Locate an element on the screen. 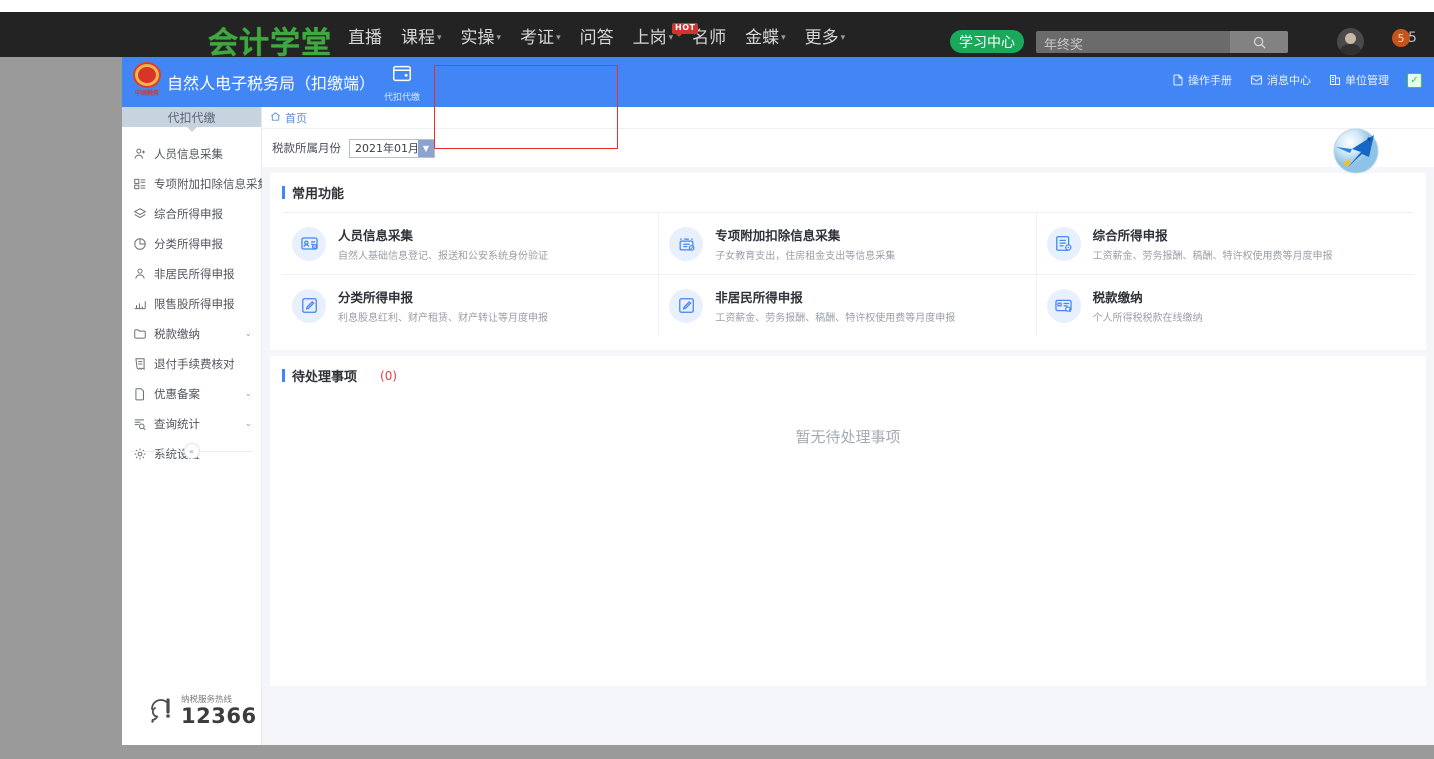 Image resolution: width=1434 pixels, height=759 pixels. site-brand-logo: 会计学堂 is located at coordinates (270, 37).